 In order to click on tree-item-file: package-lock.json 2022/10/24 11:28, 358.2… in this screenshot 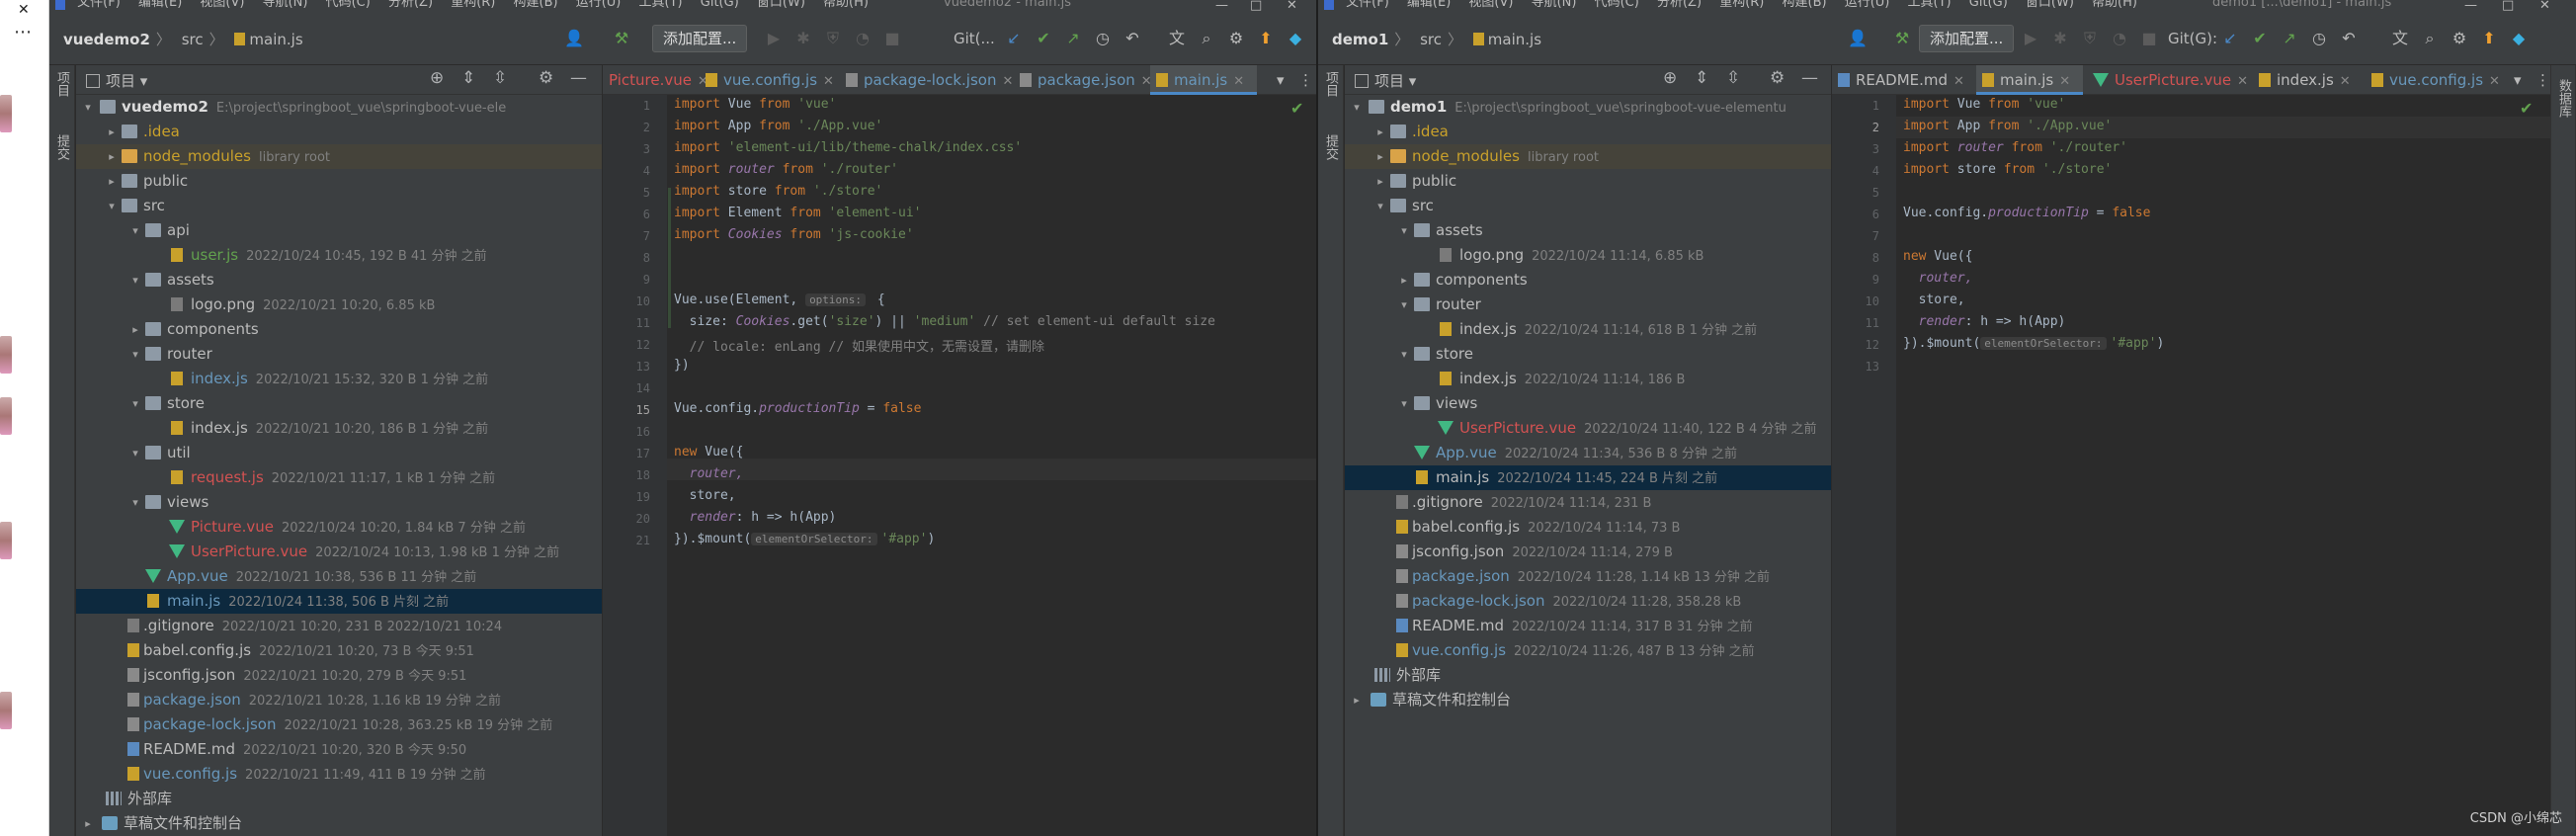, I will do `click(1588, 601)`.